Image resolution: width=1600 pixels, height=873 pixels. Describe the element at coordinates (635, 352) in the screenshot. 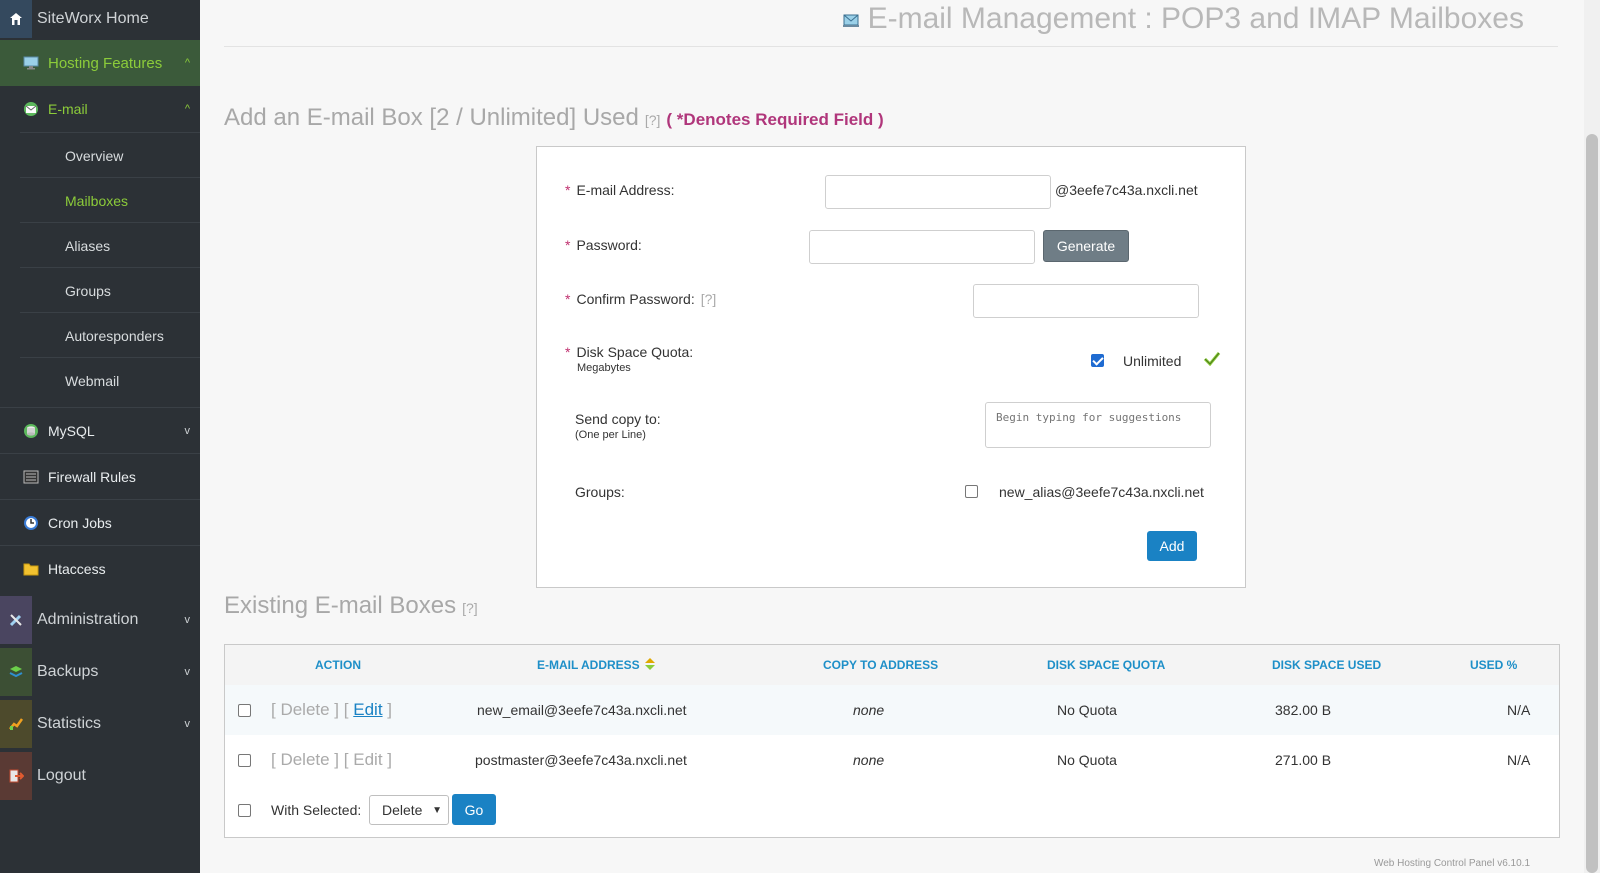

I see `label-text: Disk Space Quota:` at that location.